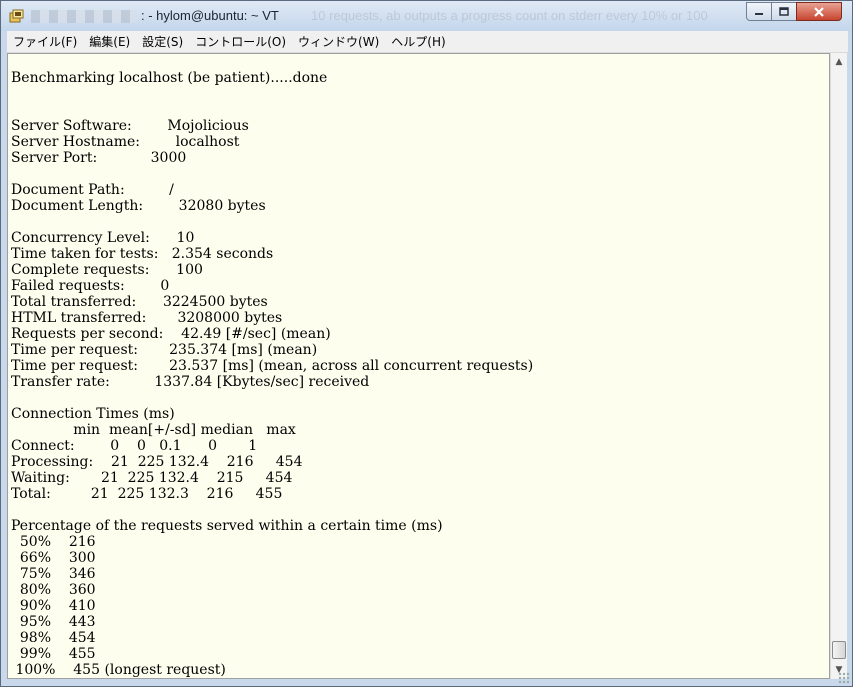  Describe the element at coordinates (53, 558) in the screenshot. I see `terminal-line: 66% 300` at that location.